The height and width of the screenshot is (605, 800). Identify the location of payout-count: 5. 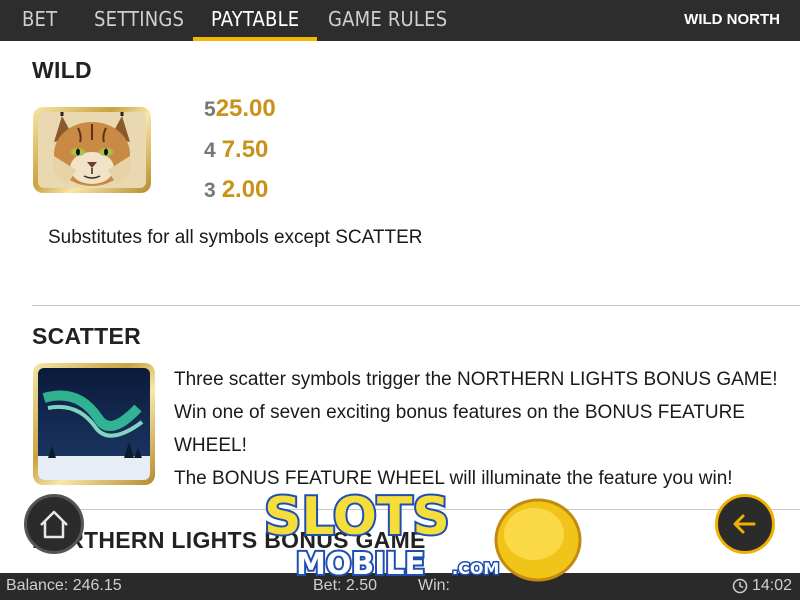
(210, 109).